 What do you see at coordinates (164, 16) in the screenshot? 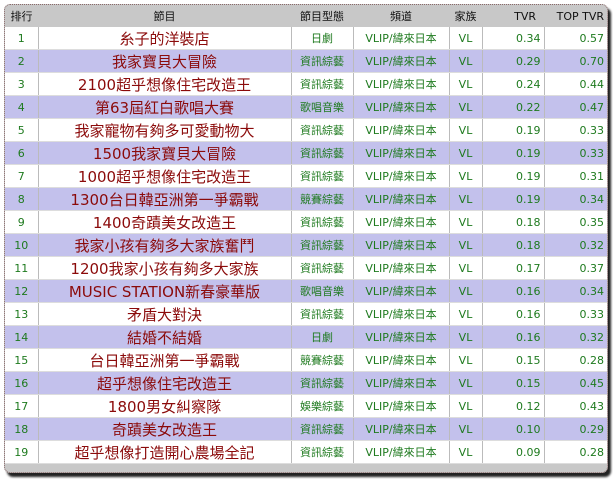
I see `header-program: 節目` at bounding box center [164, 16].